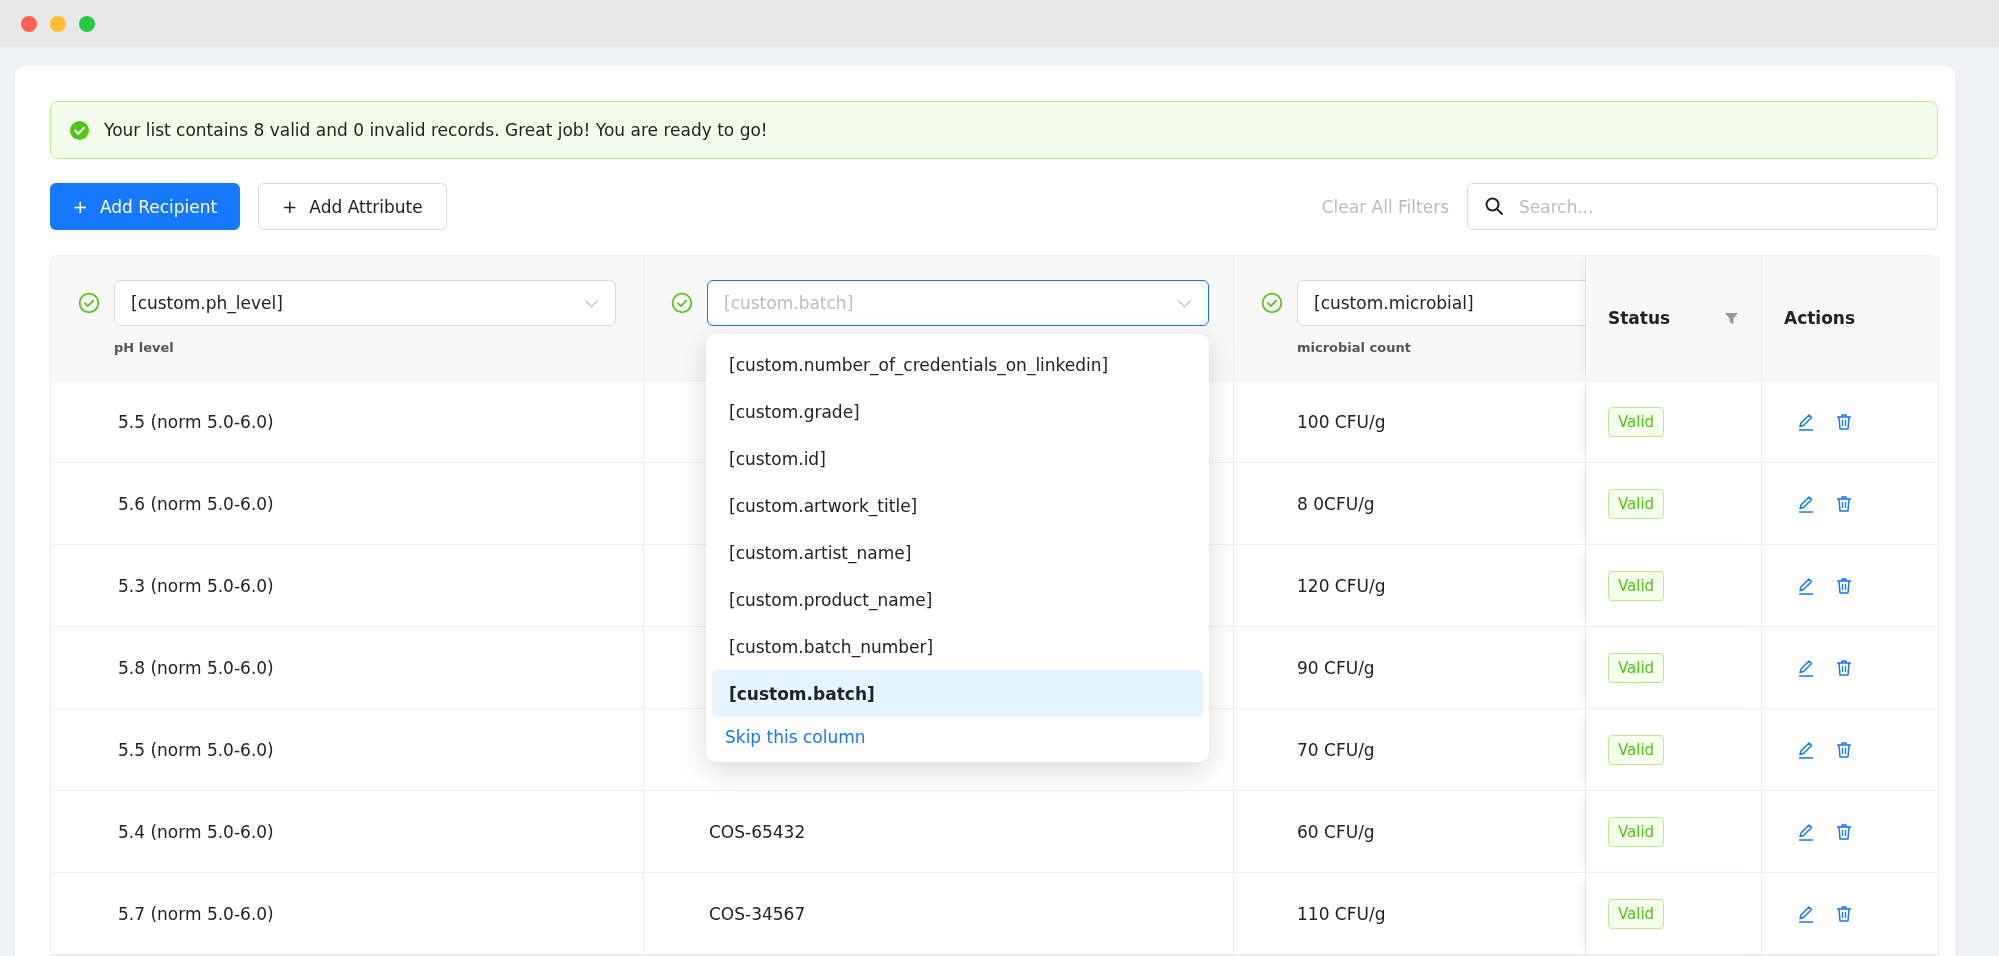 The image size is (1999, 956). I want to click on dropdown-option: [custom.artist_name], so click(957, 552).